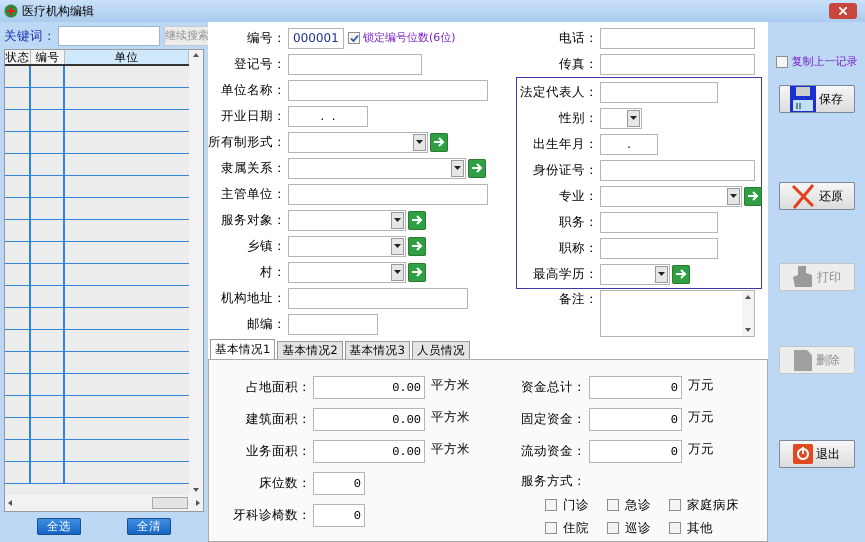 Image resolution: width=865 pixels, height=542 pixels. I want to click on column-header: 单位, so click(127, 57).